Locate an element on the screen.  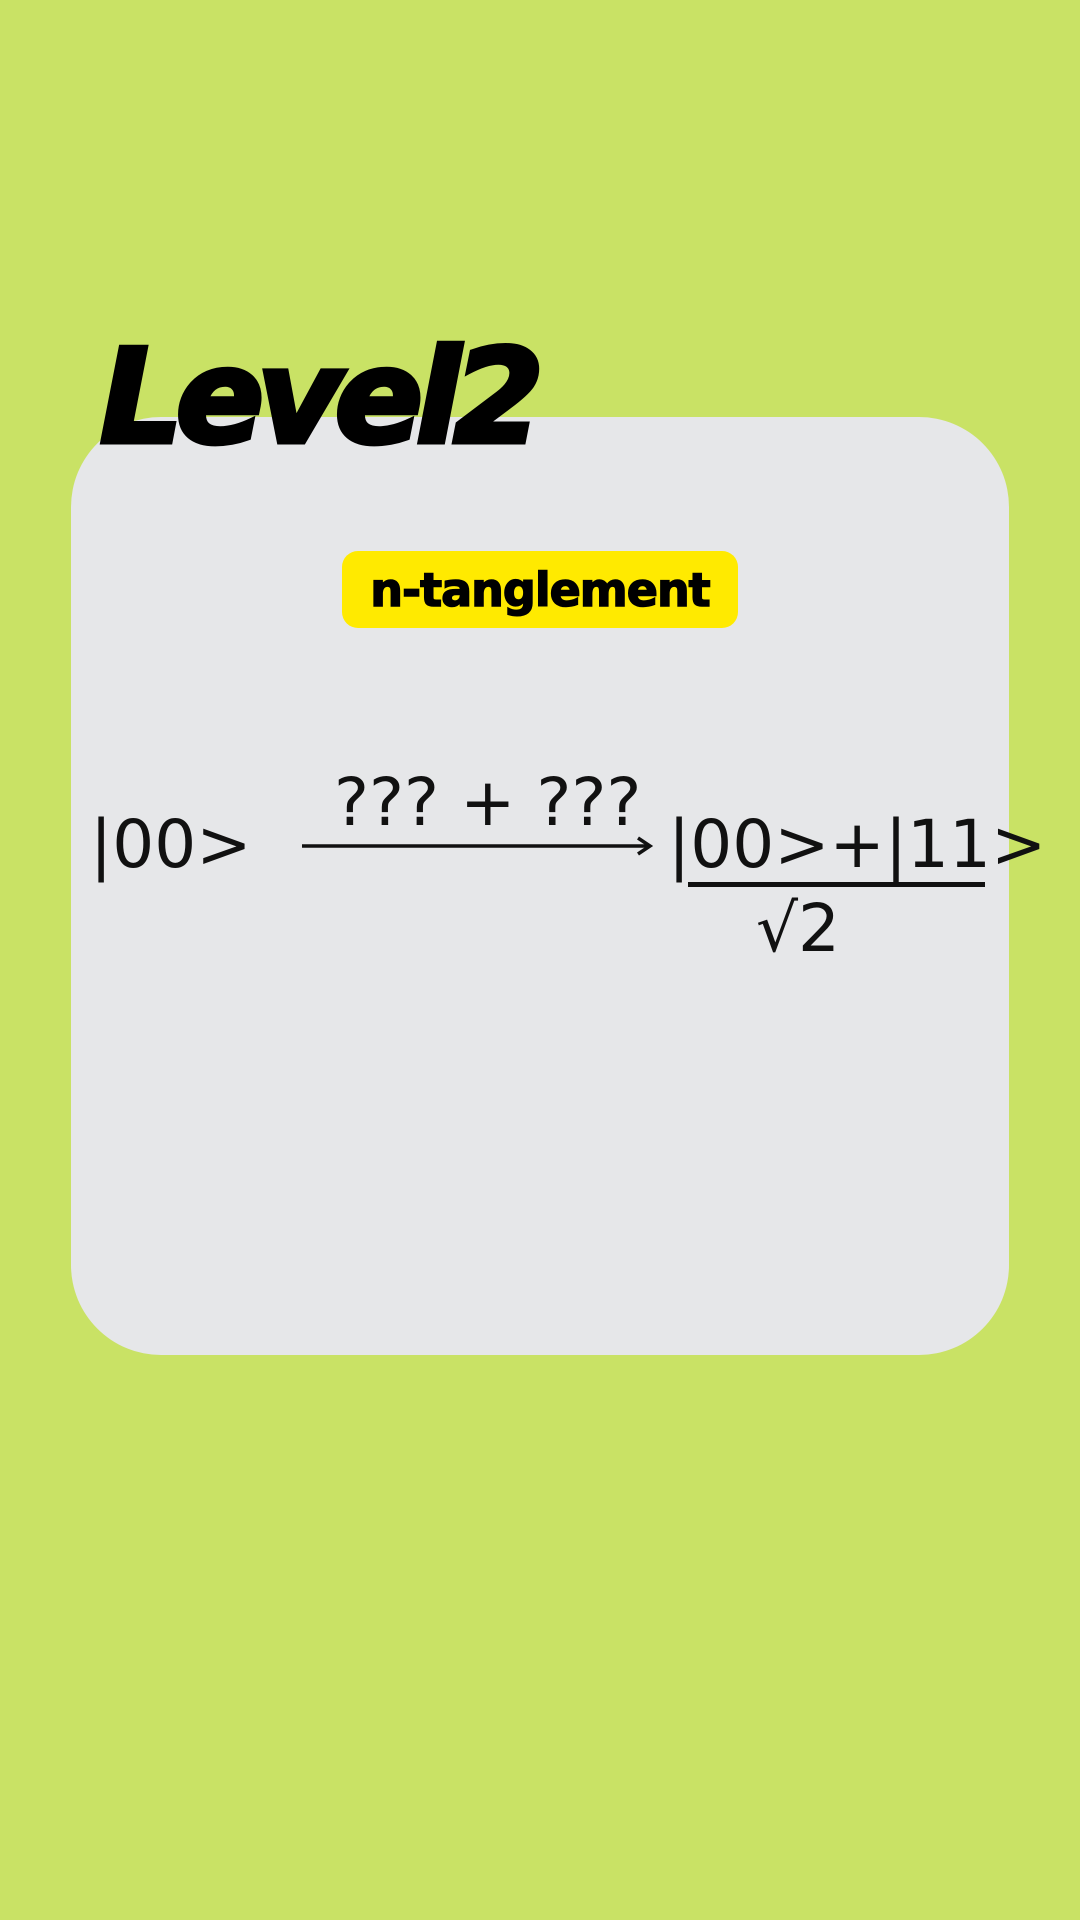
fraction-bar is located at coordinates (836, 884).